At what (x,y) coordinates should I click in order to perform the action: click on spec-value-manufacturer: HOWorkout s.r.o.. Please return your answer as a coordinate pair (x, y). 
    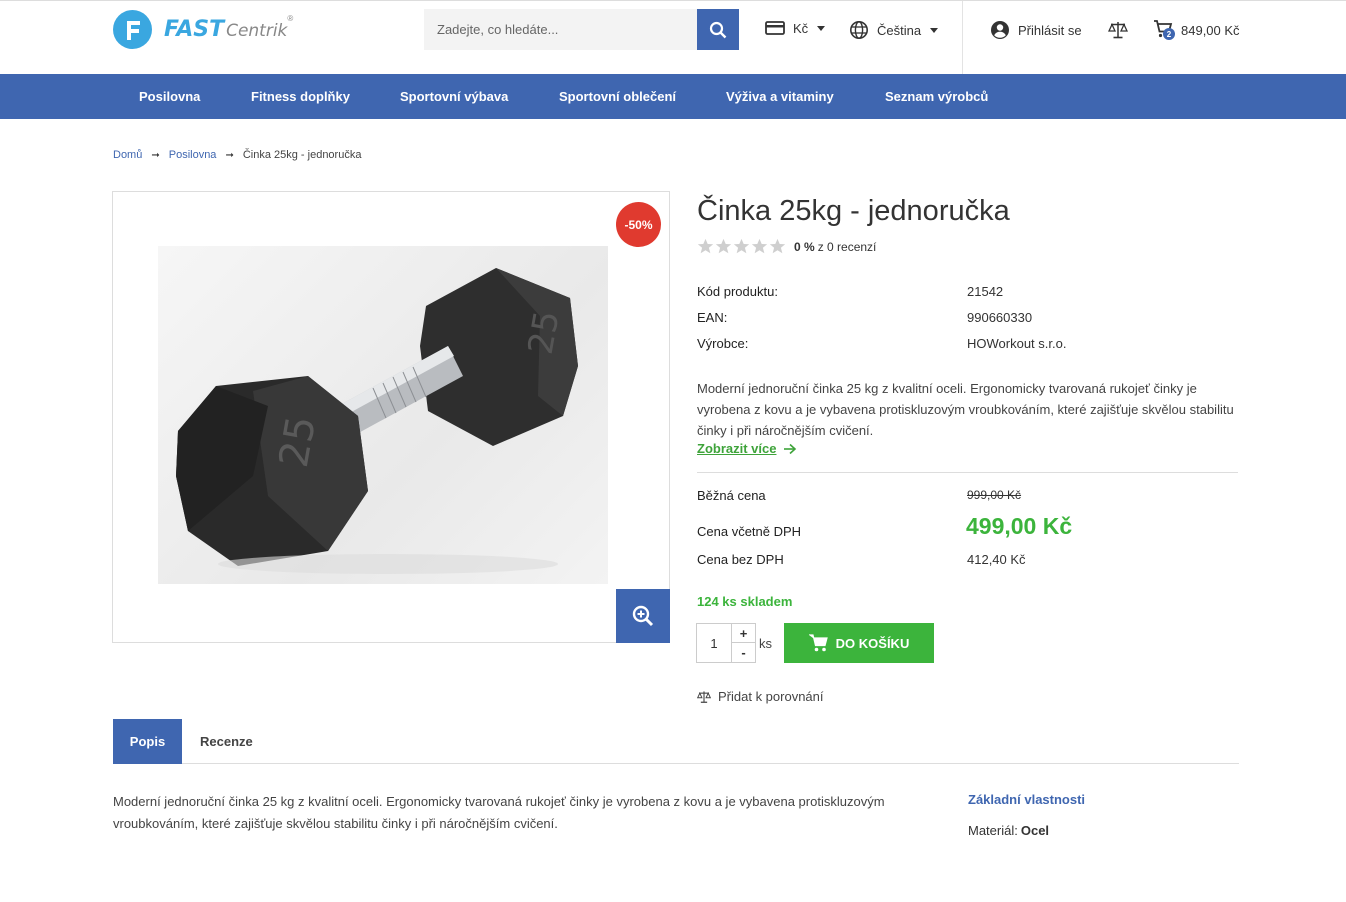
    Looking at the image, I should click on (1016, 343).